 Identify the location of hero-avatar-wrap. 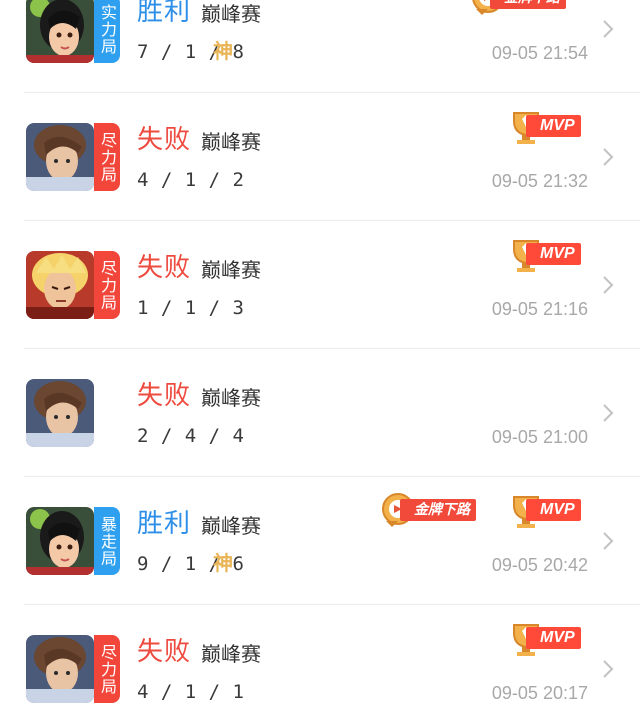
(73, 413).